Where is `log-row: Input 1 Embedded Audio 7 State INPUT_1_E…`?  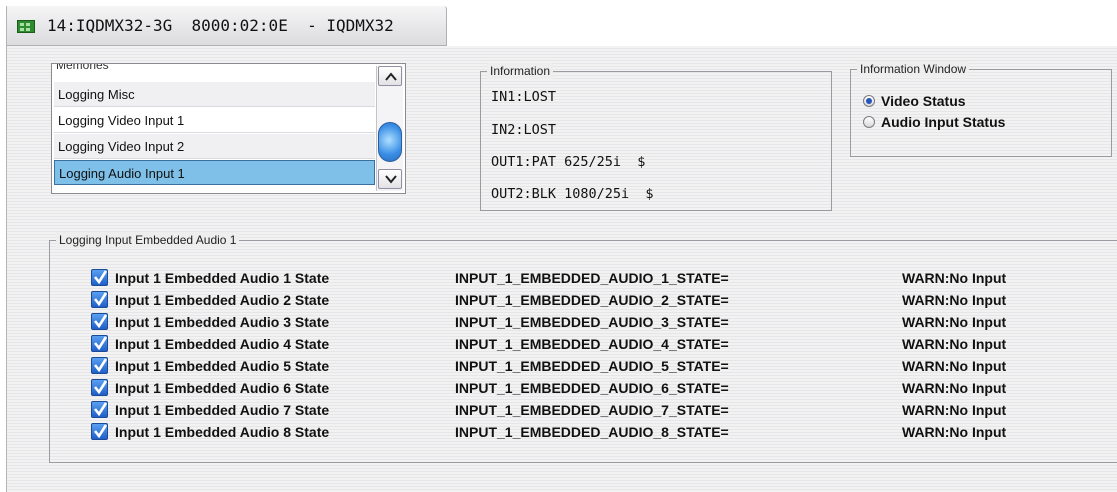 log-row: Input 1 Embedded Audio 7 State INPUT_1_E… is located at coordinates (575, 411).